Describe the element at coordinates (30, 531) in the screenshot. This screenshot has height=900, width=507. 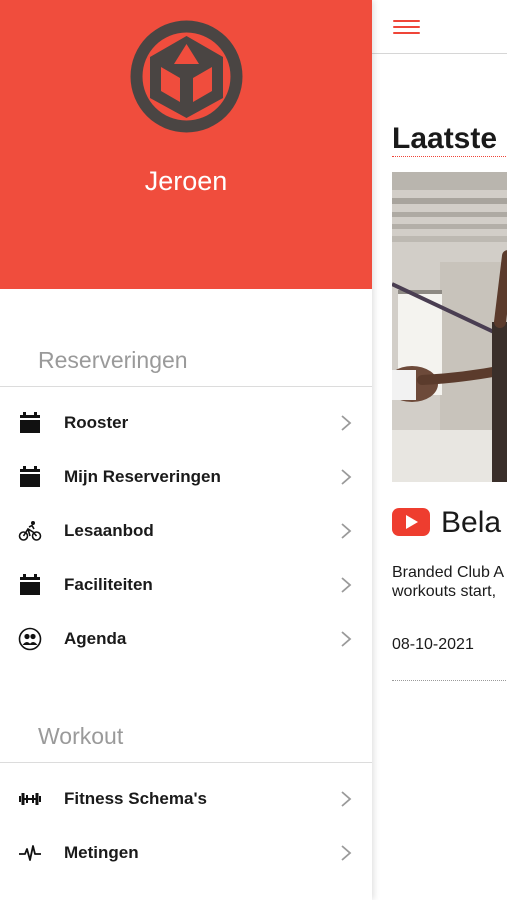
I see `bicycle-icon` at that location.